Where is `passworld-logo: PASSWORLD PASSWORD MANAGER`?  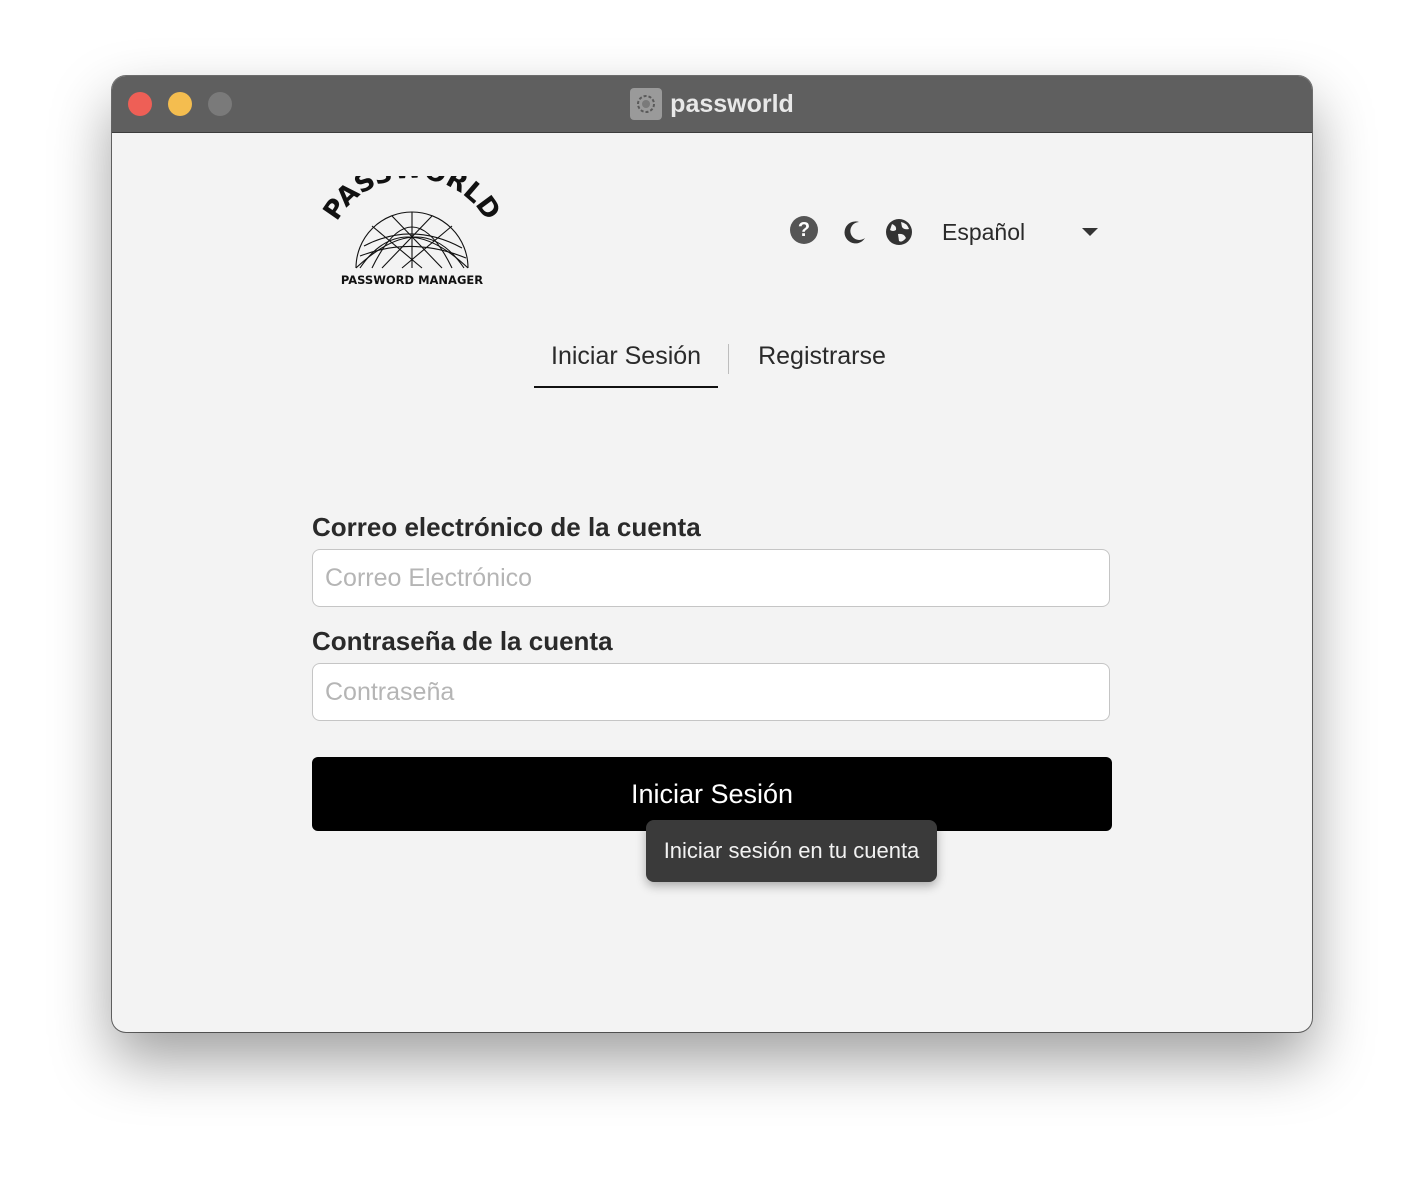 passworld-logo: PASSWORLD PASSWORD MANAGER is located at coordinates (412, 231).